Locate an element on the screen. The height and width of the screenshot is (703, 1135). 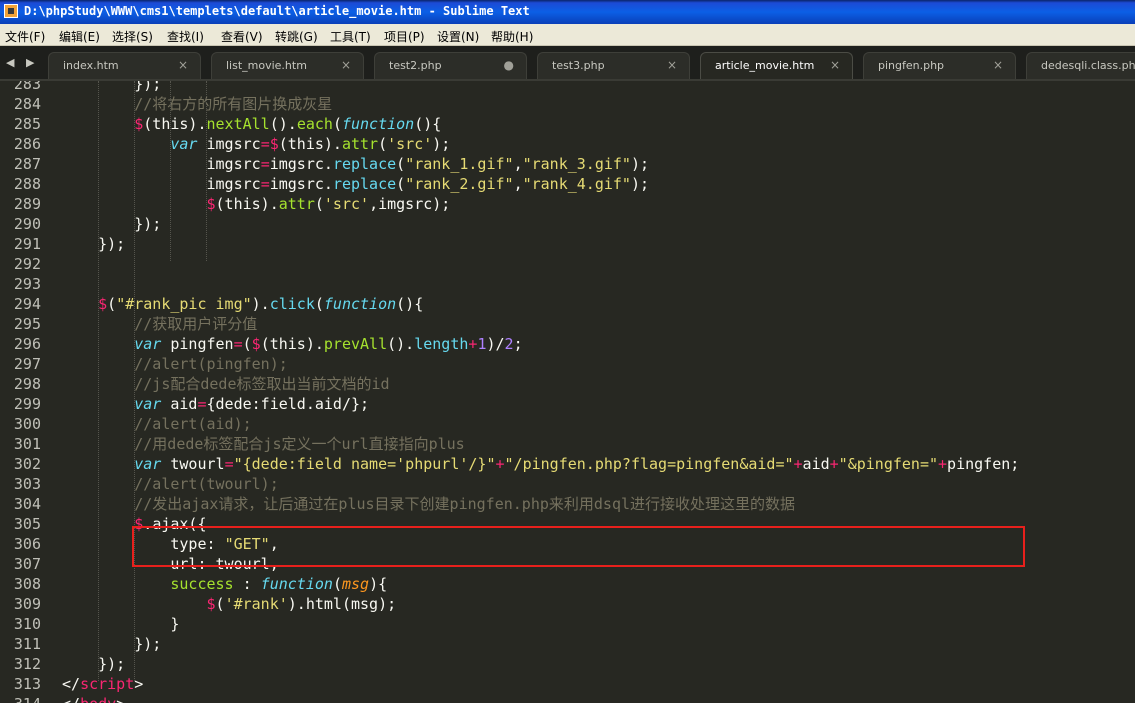
code-line: var imgsrc=$(this).attr('src'); is located at coordinates (256, 144).